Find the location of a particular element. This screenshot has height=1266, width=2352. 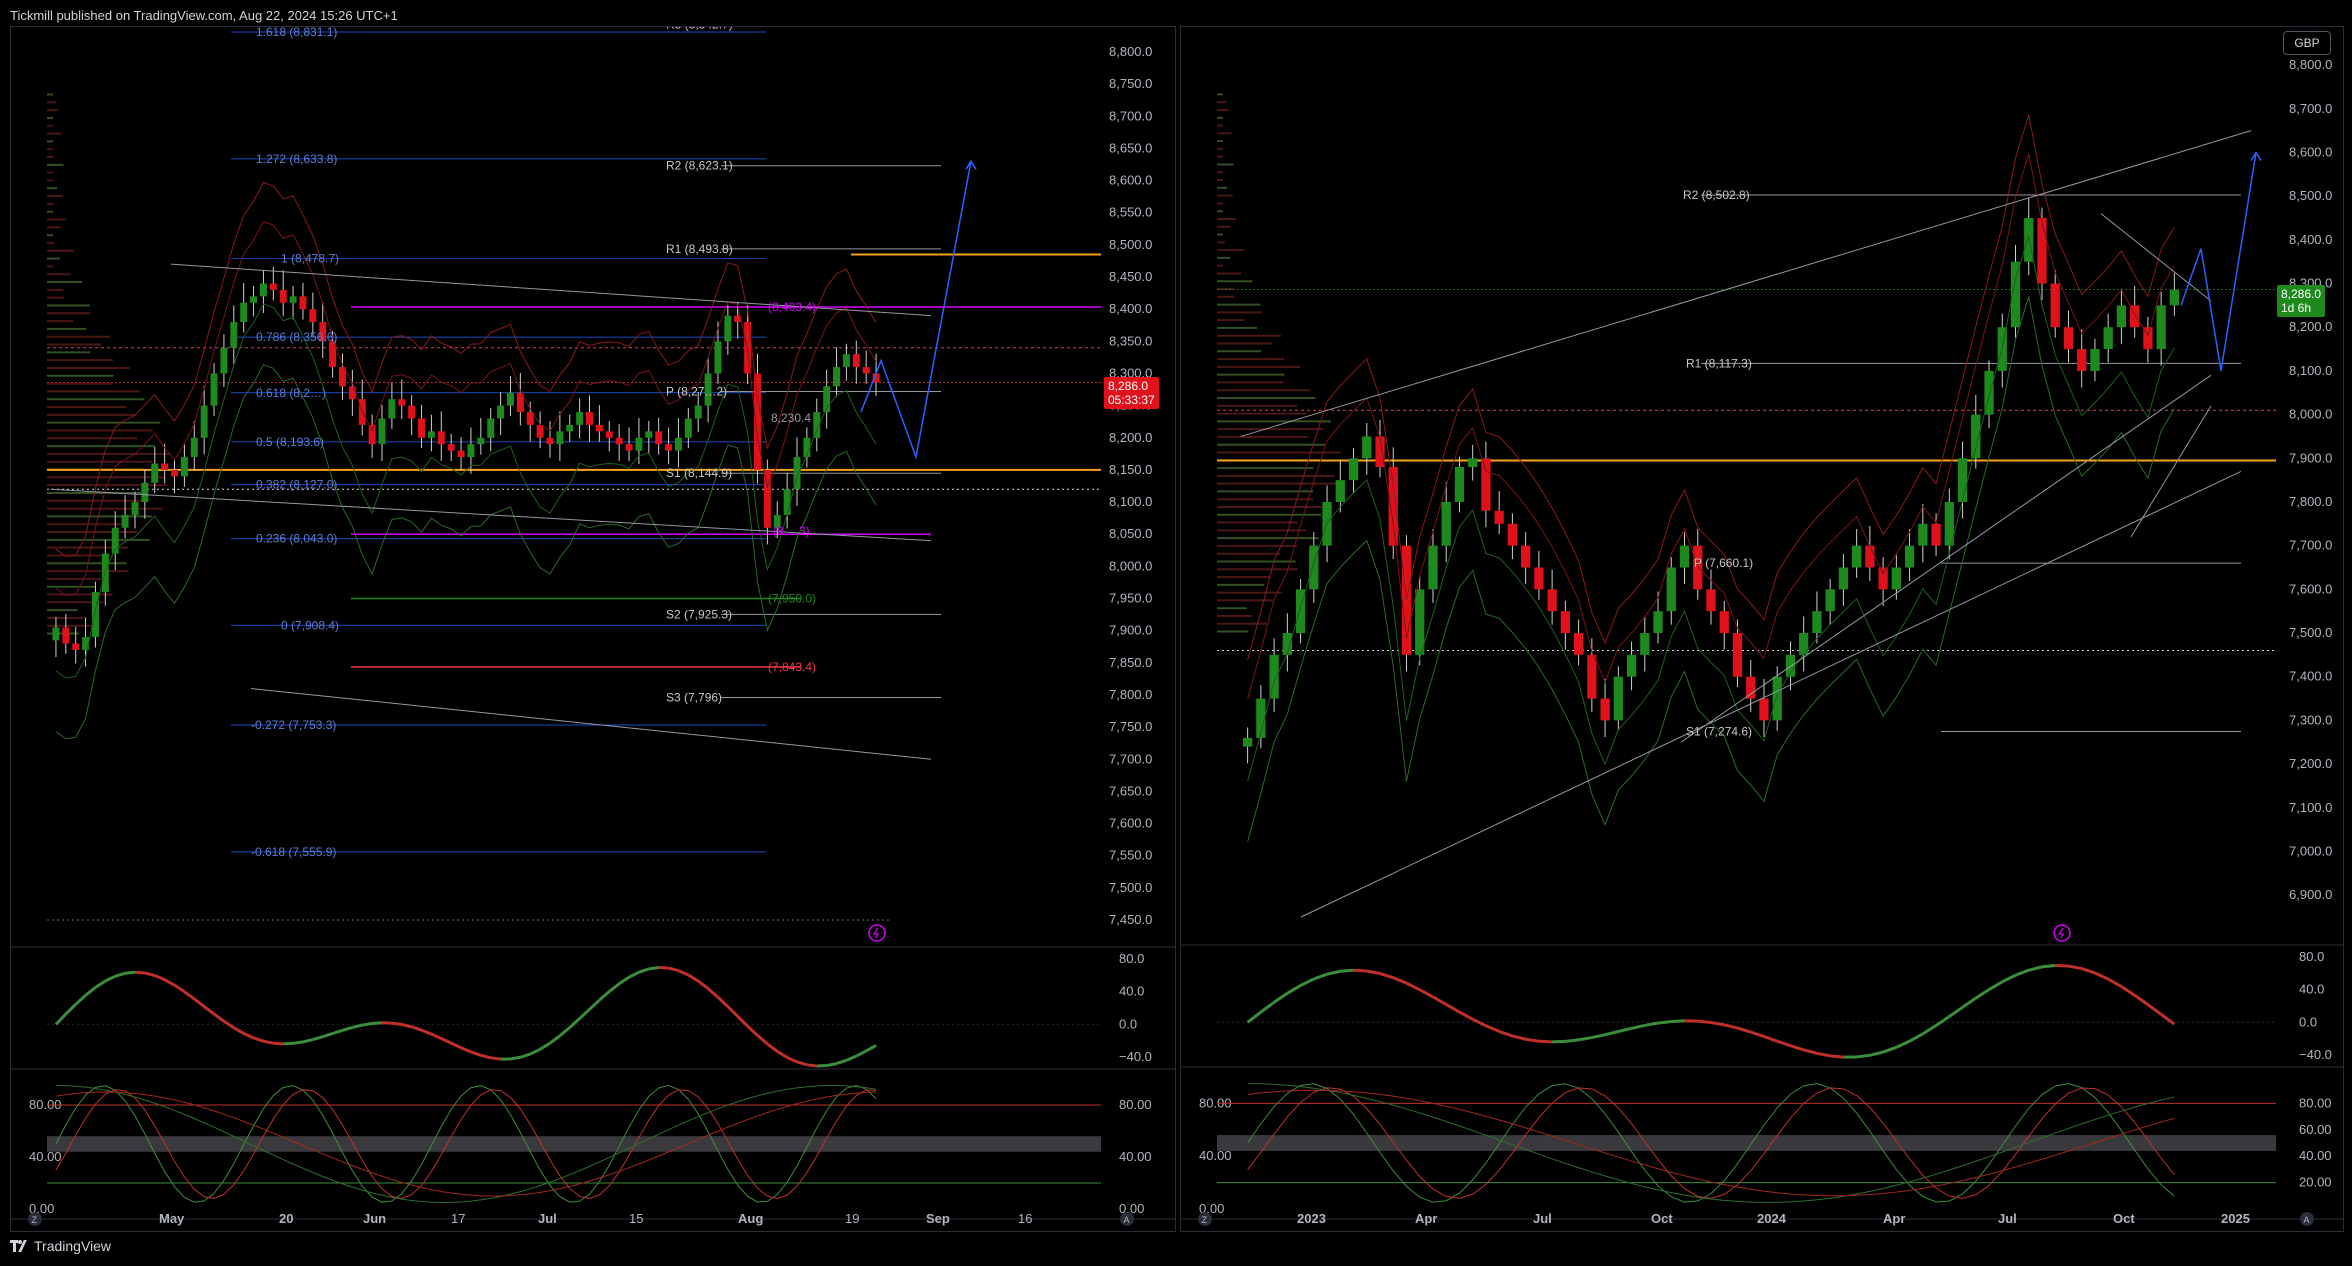

currency-button: GBP is located at coordinates (2307, 43).